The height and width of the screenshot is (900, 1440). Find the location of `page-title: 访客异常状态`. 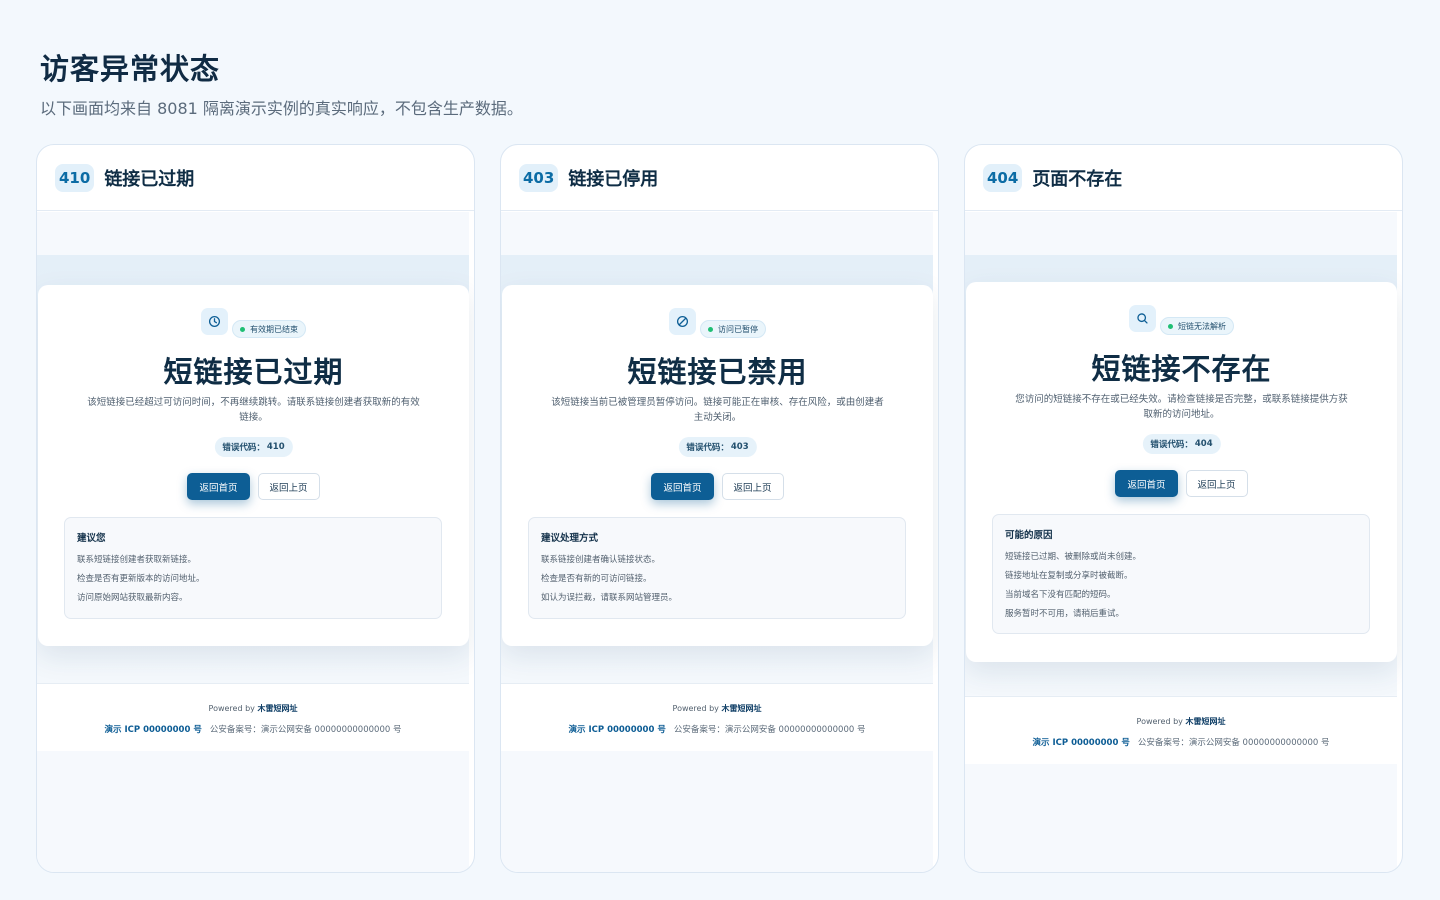

page-title: 访客异常状态 is located at coordinates (130, 69).